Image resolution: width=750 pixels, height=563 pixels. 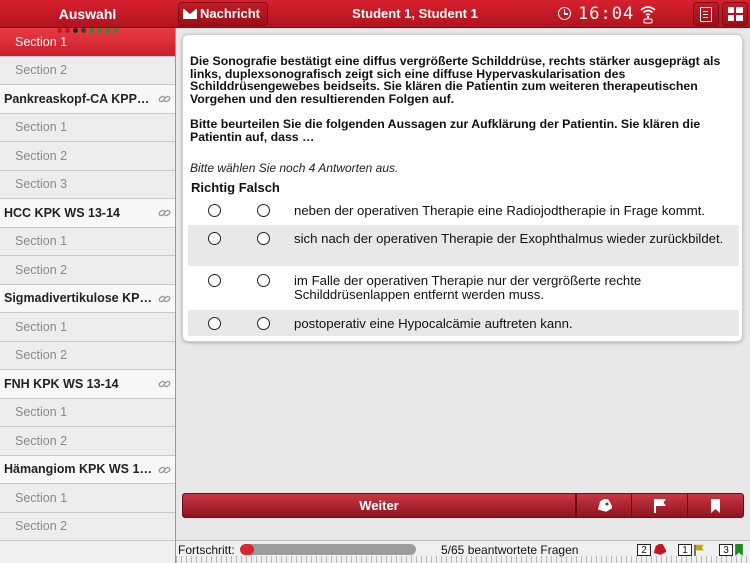 What do you see at coordinates (415, 13) in the screenshot?
I see `student-name: Student 1, Student 1` at bounding box center [415, 13].